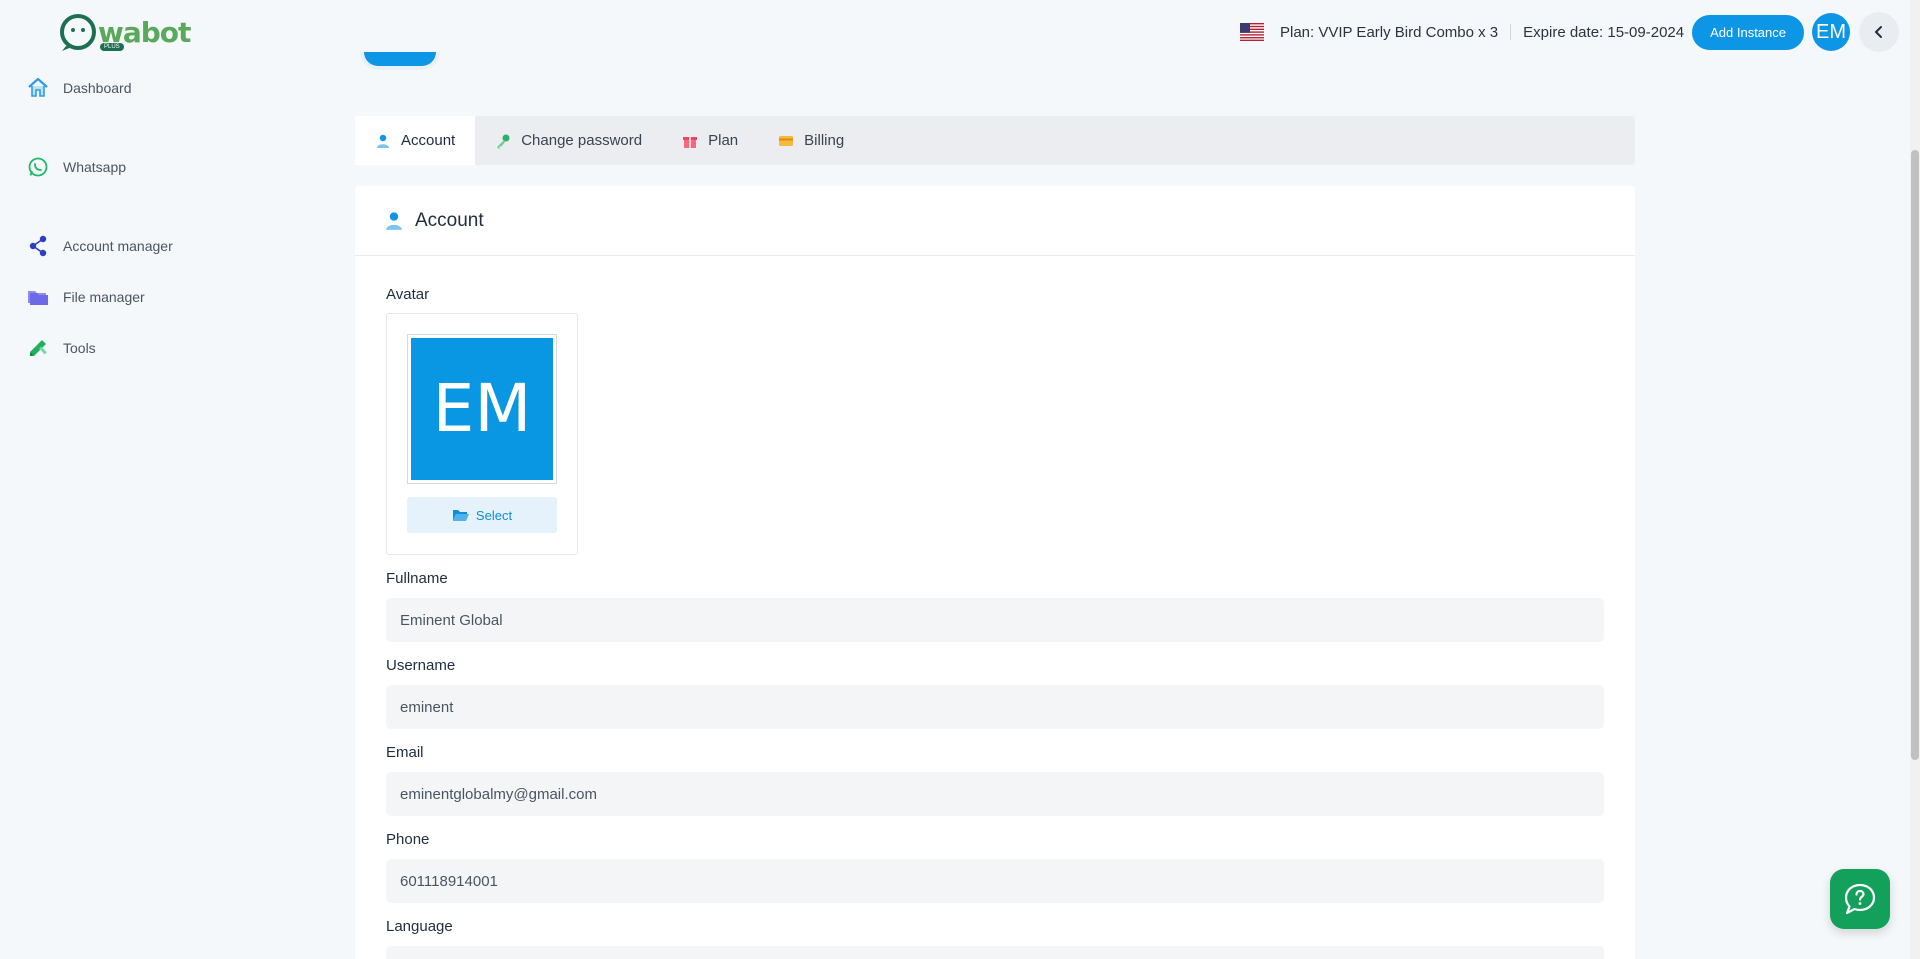  What do you see at coordinates (124, 32) in the screenshot?
I see `wabot-logo: wabot PLUS` at bounding box center [124, 32].